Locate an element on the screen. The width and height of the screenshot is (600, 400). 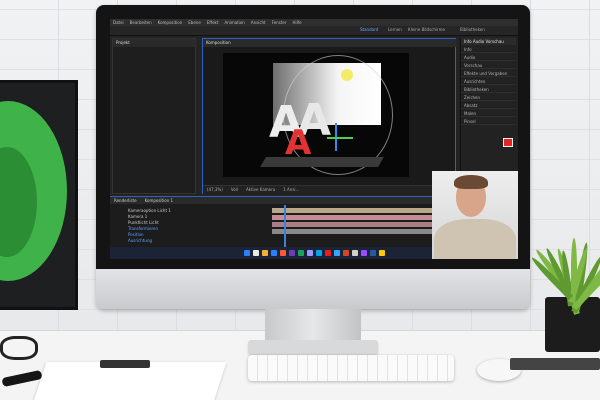
desk-plate is located at coordinates (555, 364).